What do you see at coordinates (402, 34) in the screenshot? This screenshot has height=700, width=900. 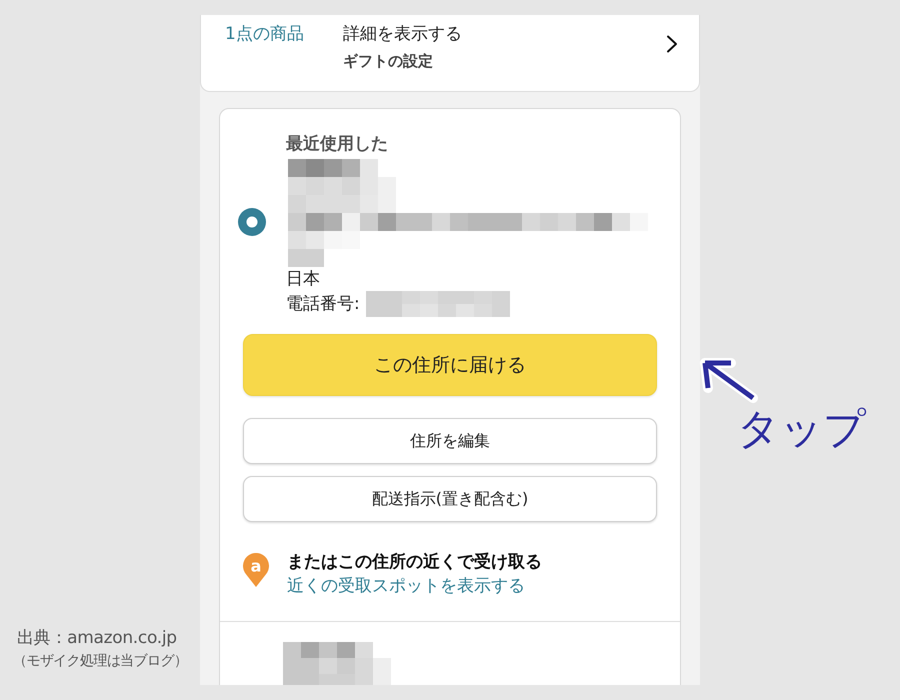 I see `details-link: 詳細を表示する` at bounding box center [402, 34].